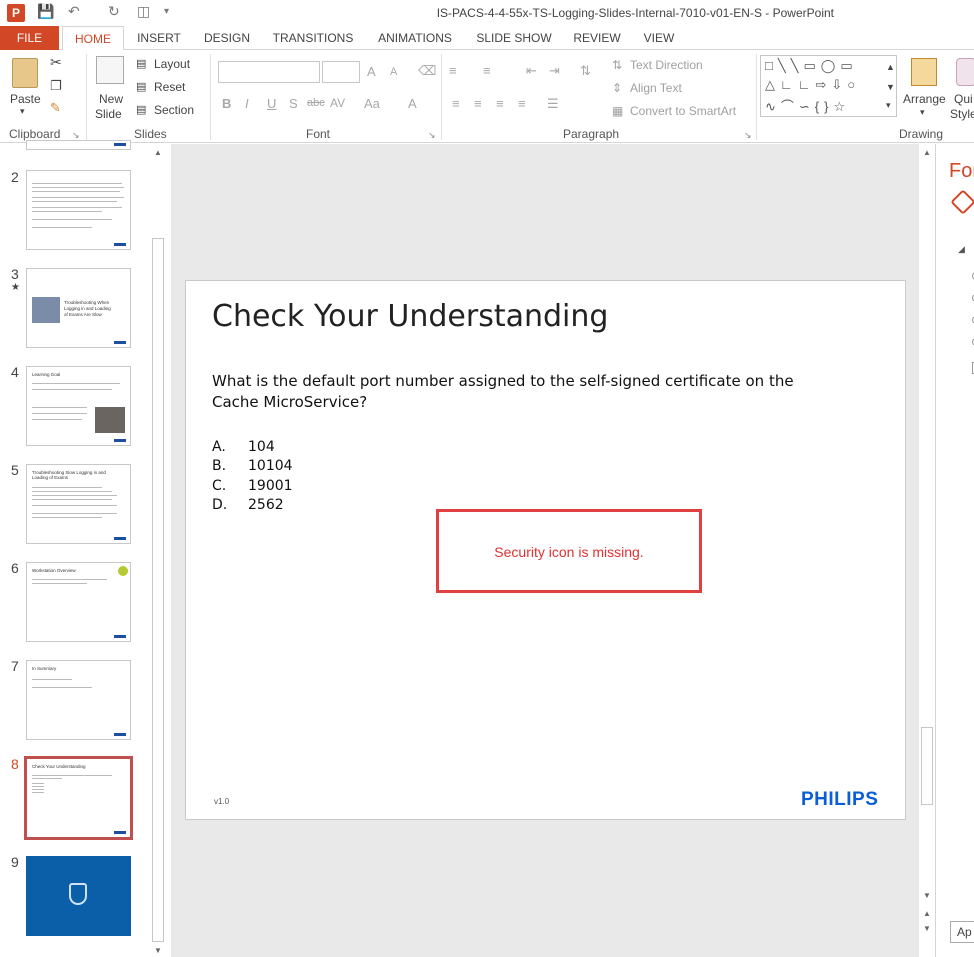 The height and width of the screenshot is (957, 974). What do you see at coordinates (337, 103) in the screenshot?
I see `character-spacing-button: AV` at bounding box center [337, 103].